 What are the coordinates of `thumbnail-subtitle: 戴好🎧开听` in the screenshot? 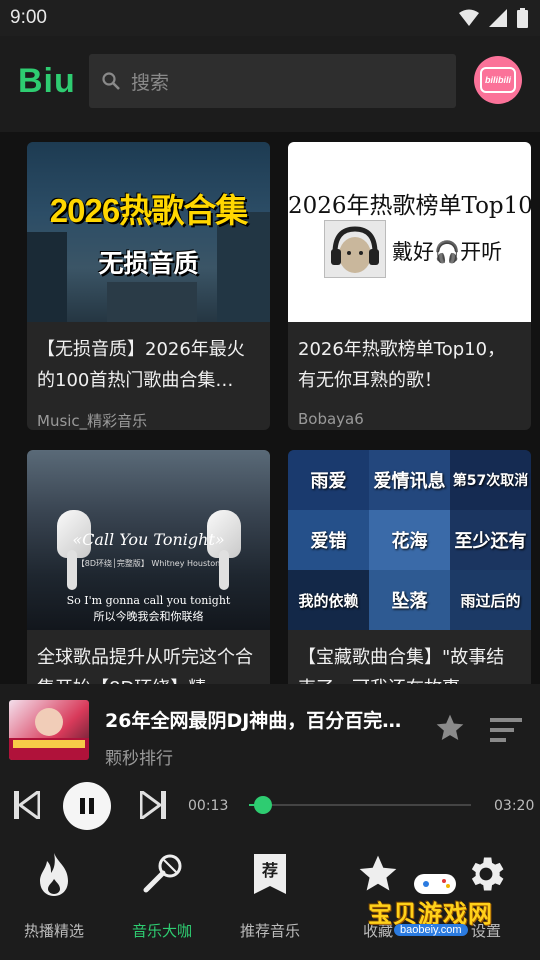 It's located at (447, 252).